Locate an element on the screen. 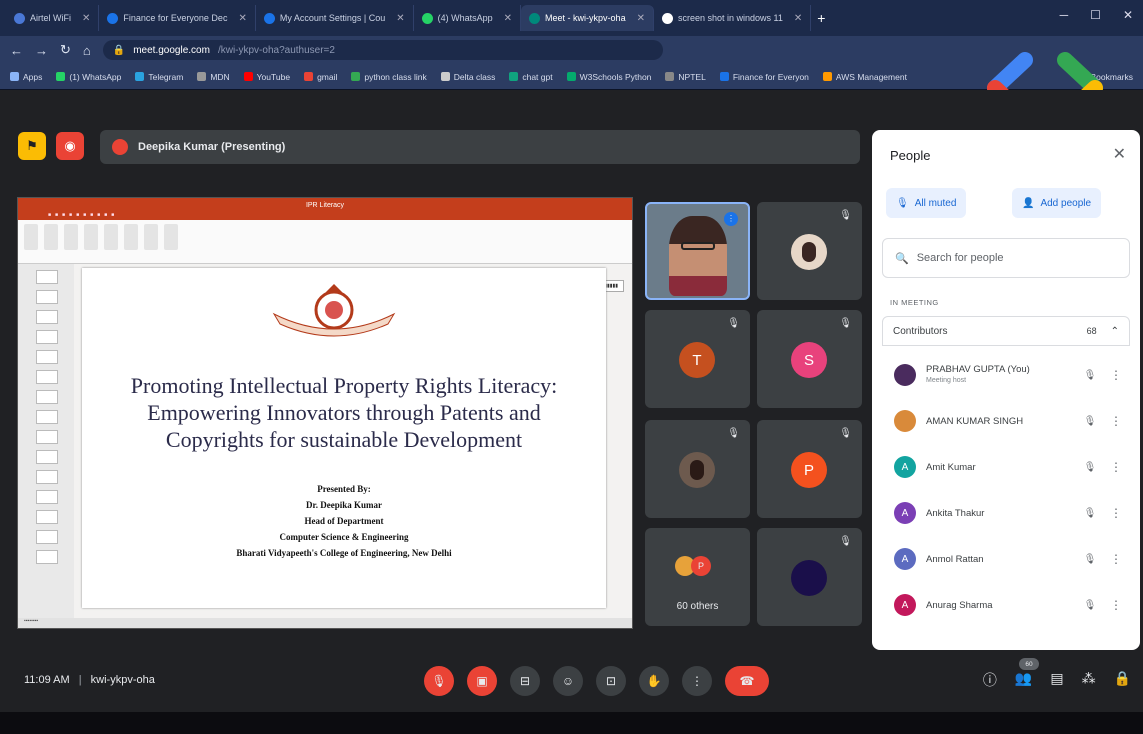 The height and width of the screenshot is (734, 1143). mute-all-button: 🎙 All muted is located at coordinates (926, 203).